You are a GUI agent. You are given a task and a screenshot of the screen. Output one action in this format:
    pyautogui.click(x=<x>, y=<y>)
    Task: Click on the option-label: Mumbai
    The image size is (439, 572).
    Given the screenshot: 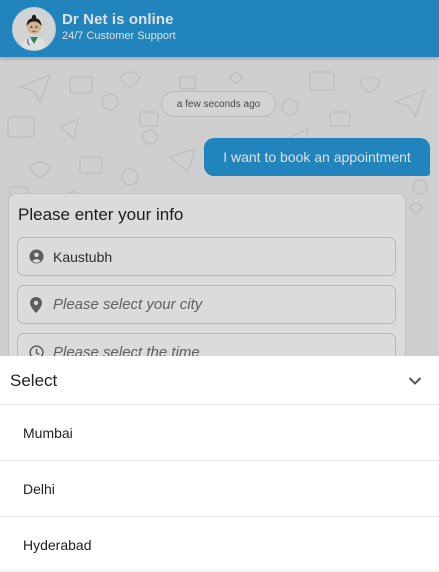 What is the action you would take?
    pyautogui.click(x=48, y=433)
    